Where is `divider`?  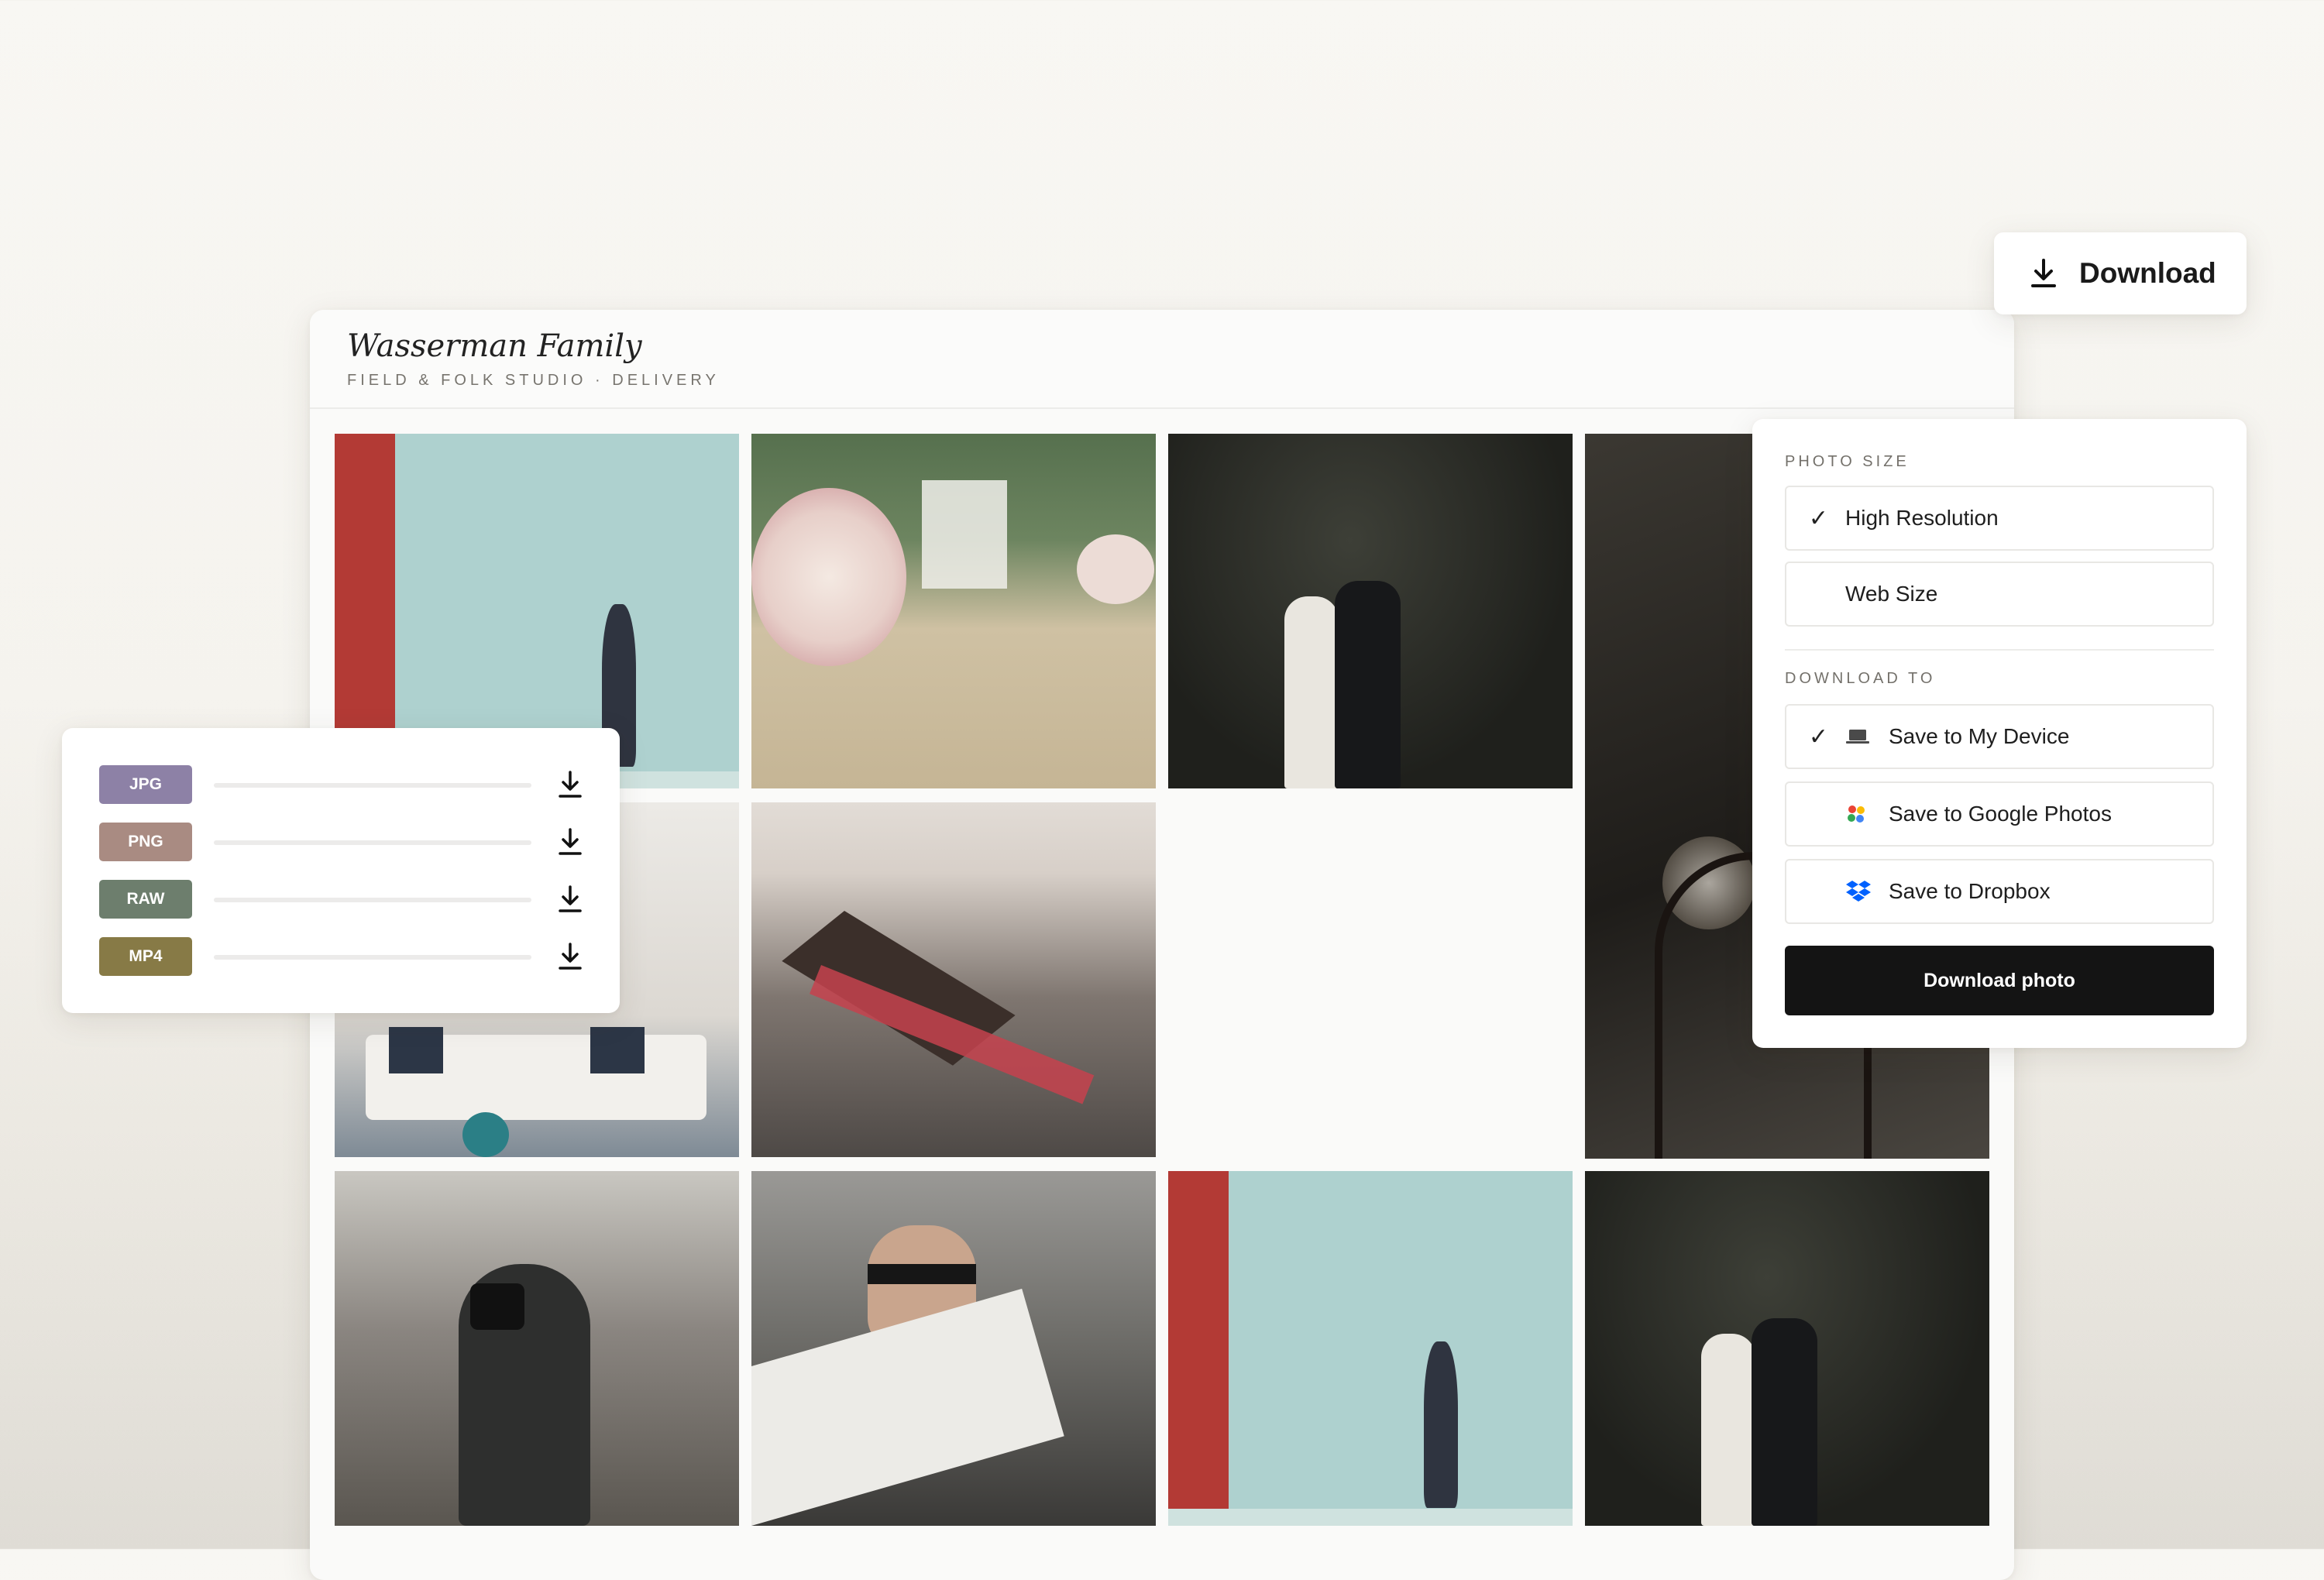
divider is located at coordinates (1999, 650).